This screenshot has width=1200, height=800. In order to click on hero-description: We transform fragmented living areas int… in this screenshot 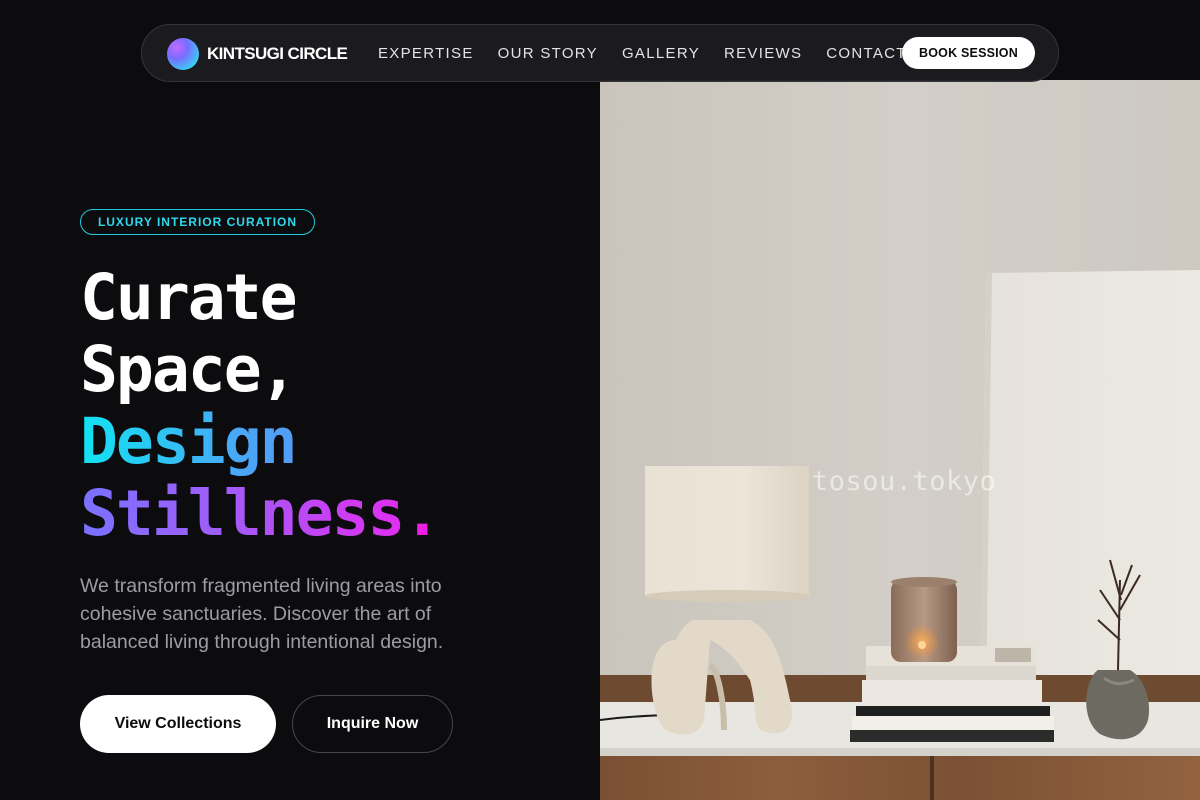, I will do `click(262, 614)`.